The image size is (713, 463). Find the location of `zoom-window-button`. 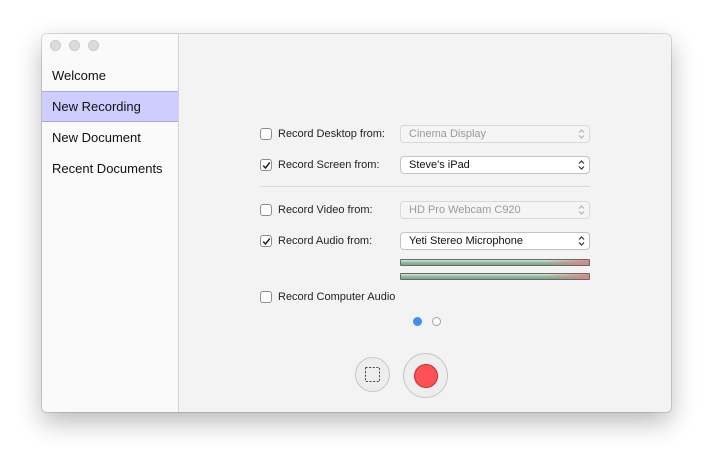

zoom-window-button is located at coordinates (93, 45).